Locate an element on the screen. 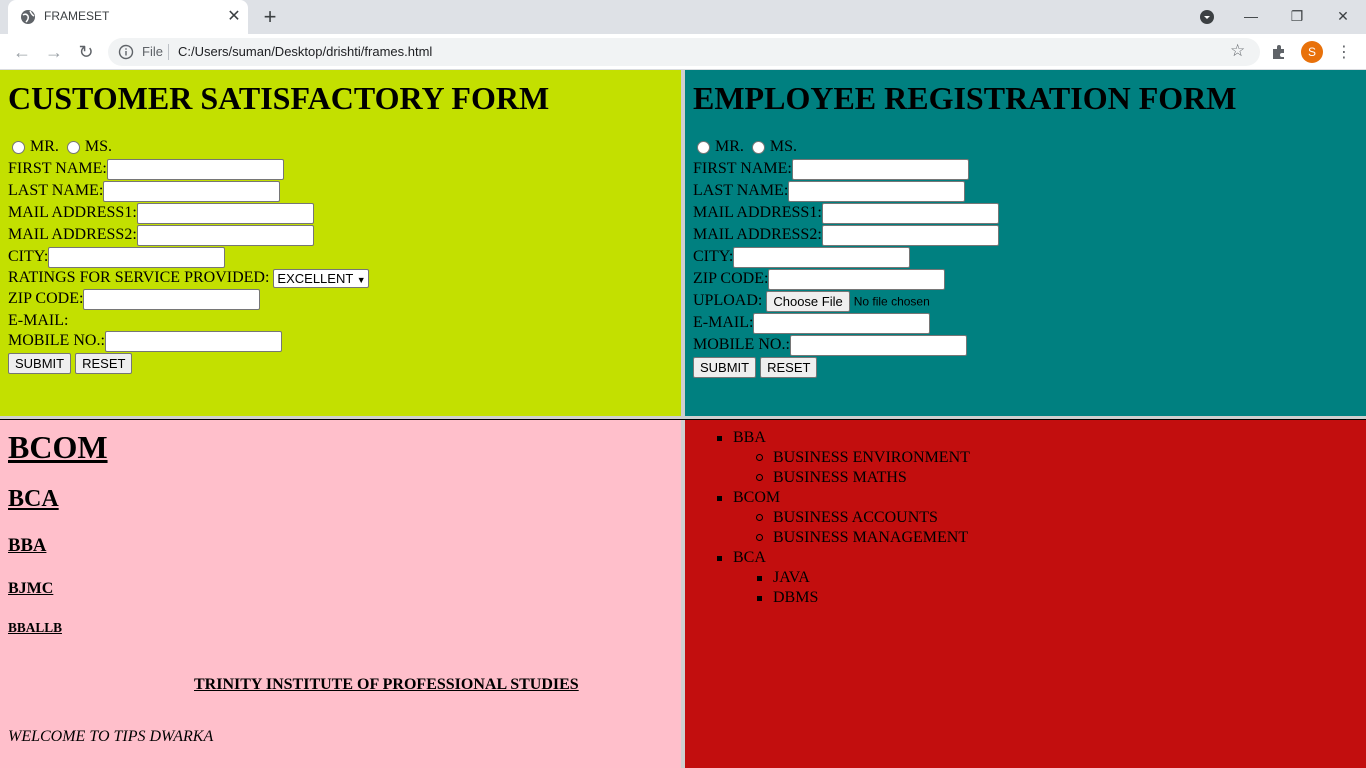  heading-bballb: BBALLB is located at coordinates (35, 627).